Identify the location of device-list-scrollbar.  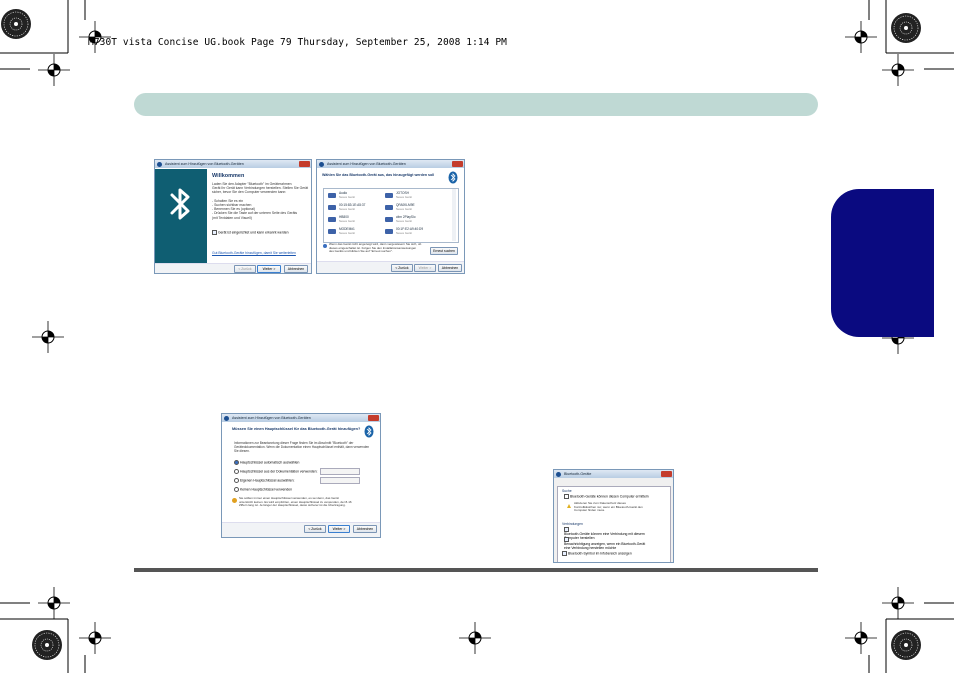
(454, 215).